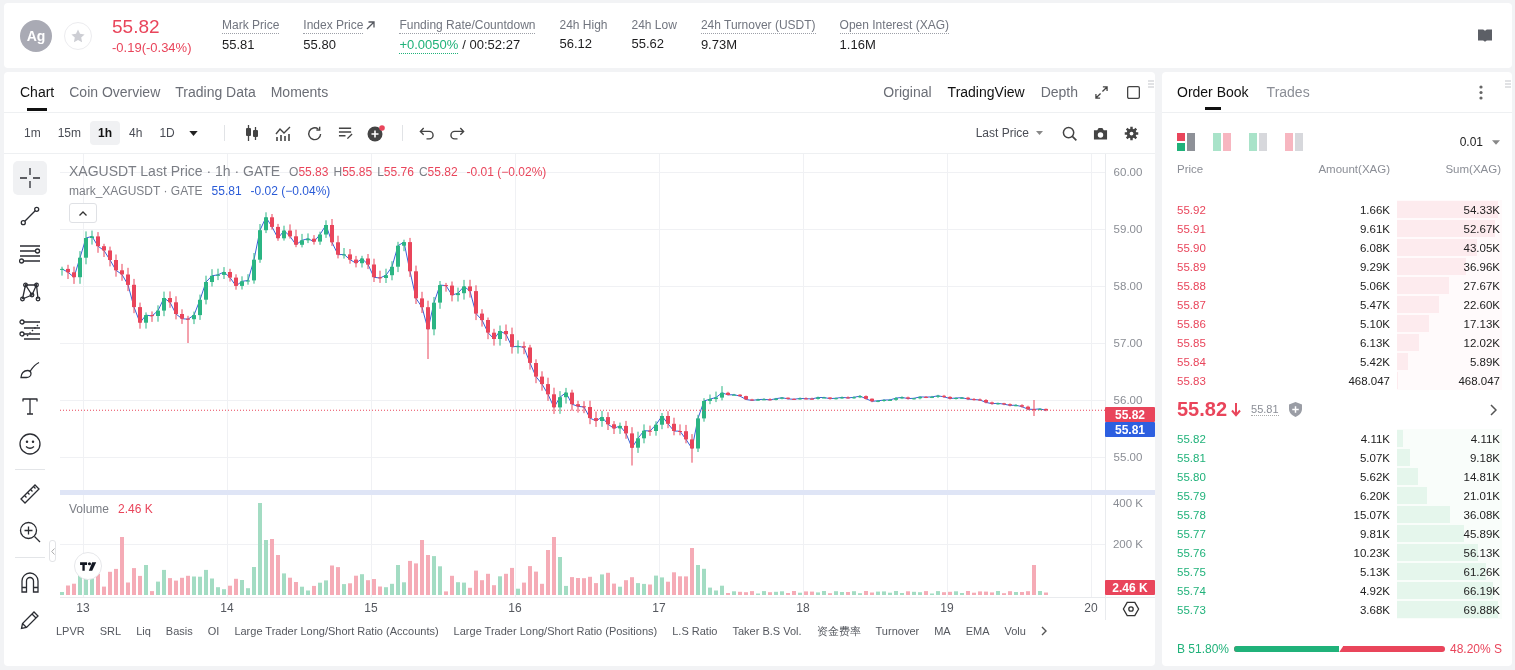  I want to click on stat-label: 24h Turnover (USDT), so click(758, 25).